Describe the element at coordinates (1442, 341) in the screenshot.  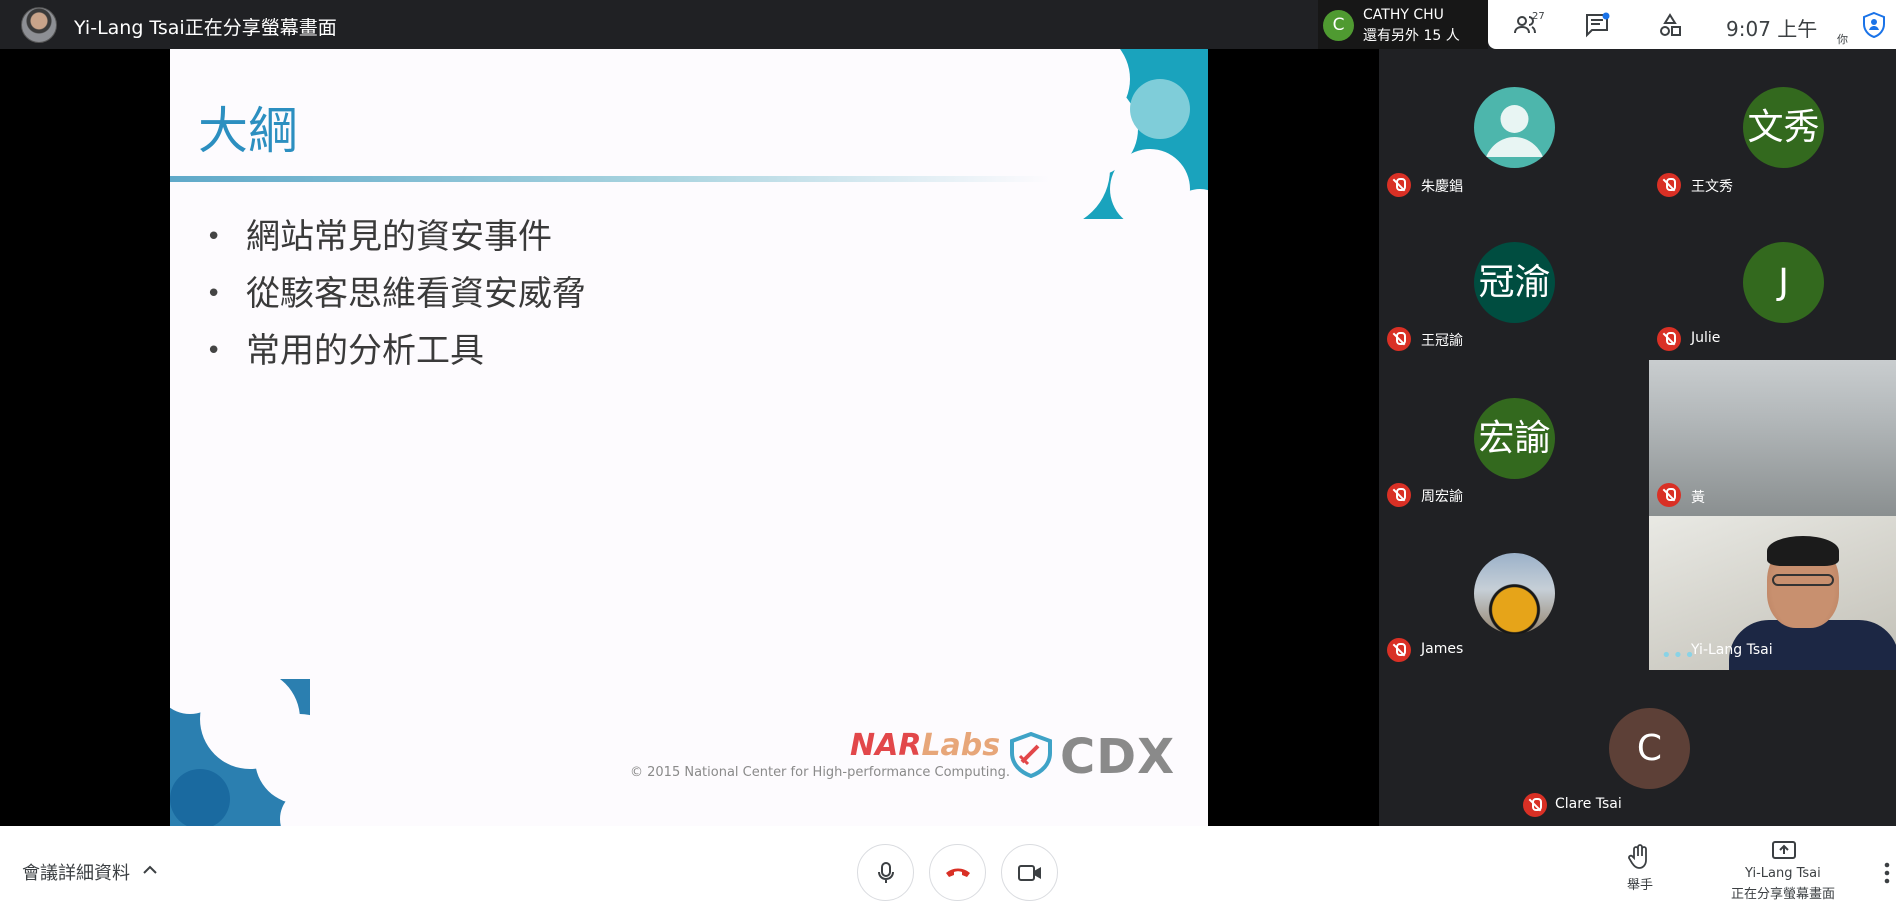
I see `participant-name: 王冠諭` at that location.